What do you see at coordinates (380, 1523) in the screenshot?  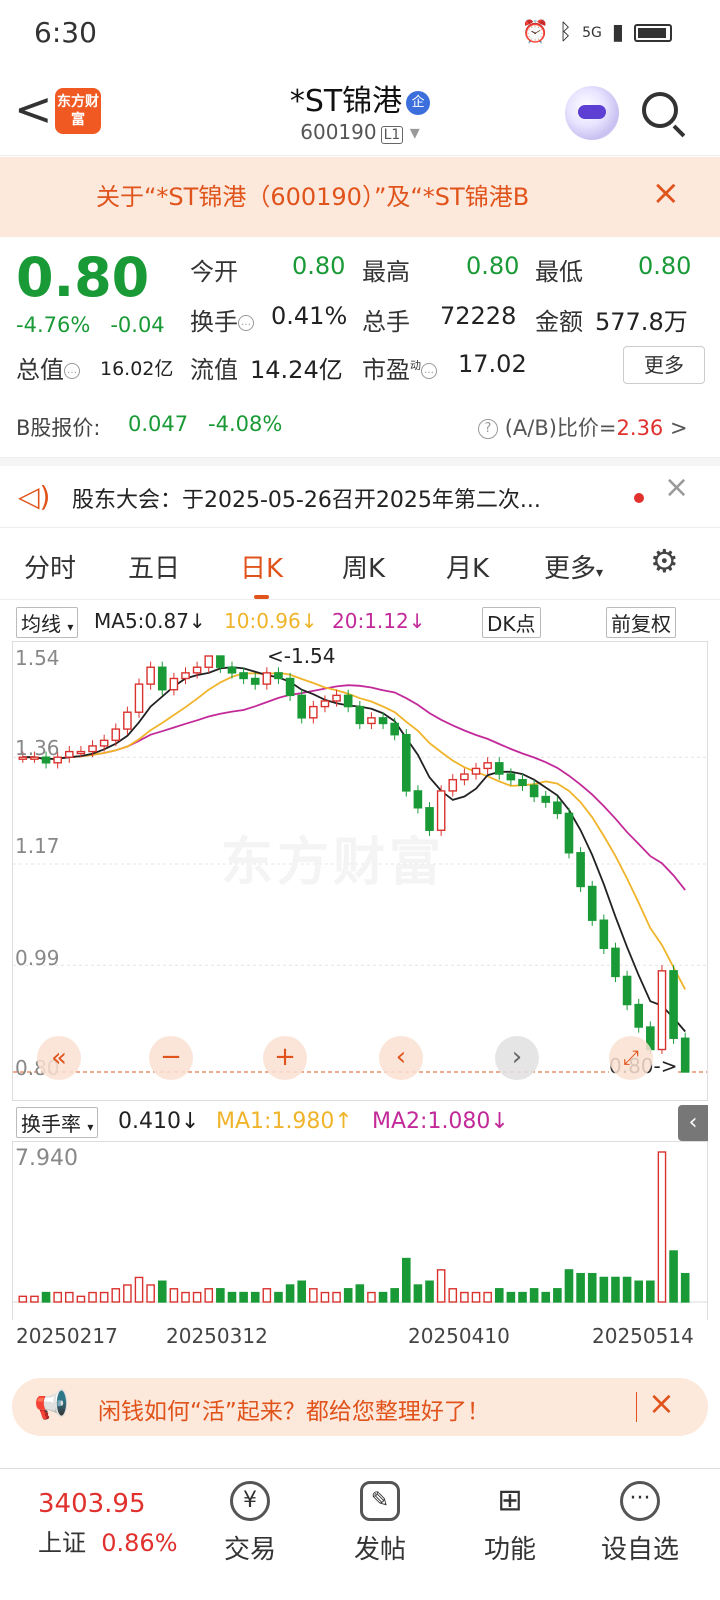 I see `nav-post: ✎ 发帖` at bounding box center [380, 1523].